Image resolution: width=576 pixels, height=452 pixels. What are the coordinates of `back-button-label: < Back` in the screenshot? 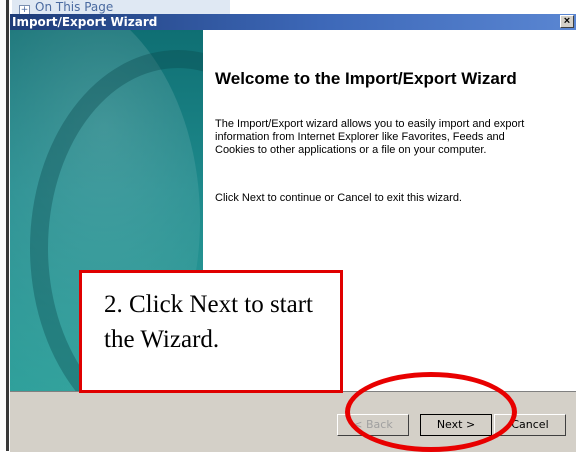 It's located at (373, 424).